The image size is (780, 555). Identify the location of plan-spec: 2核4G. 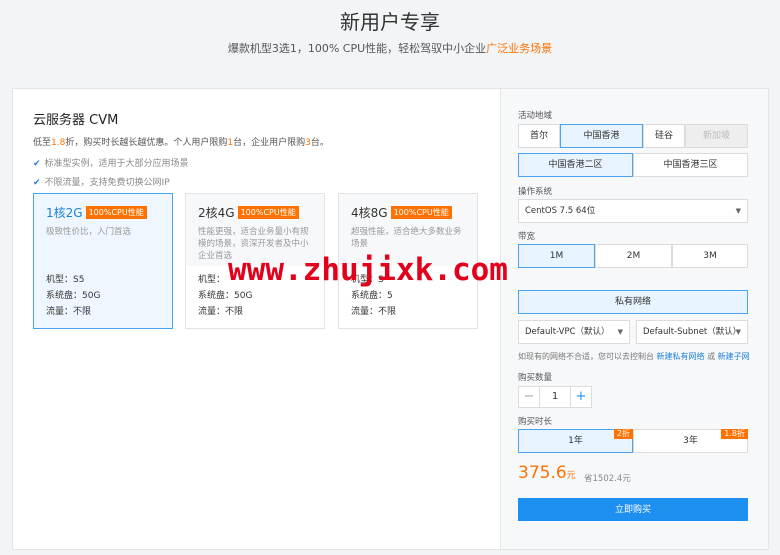
(216, 213).